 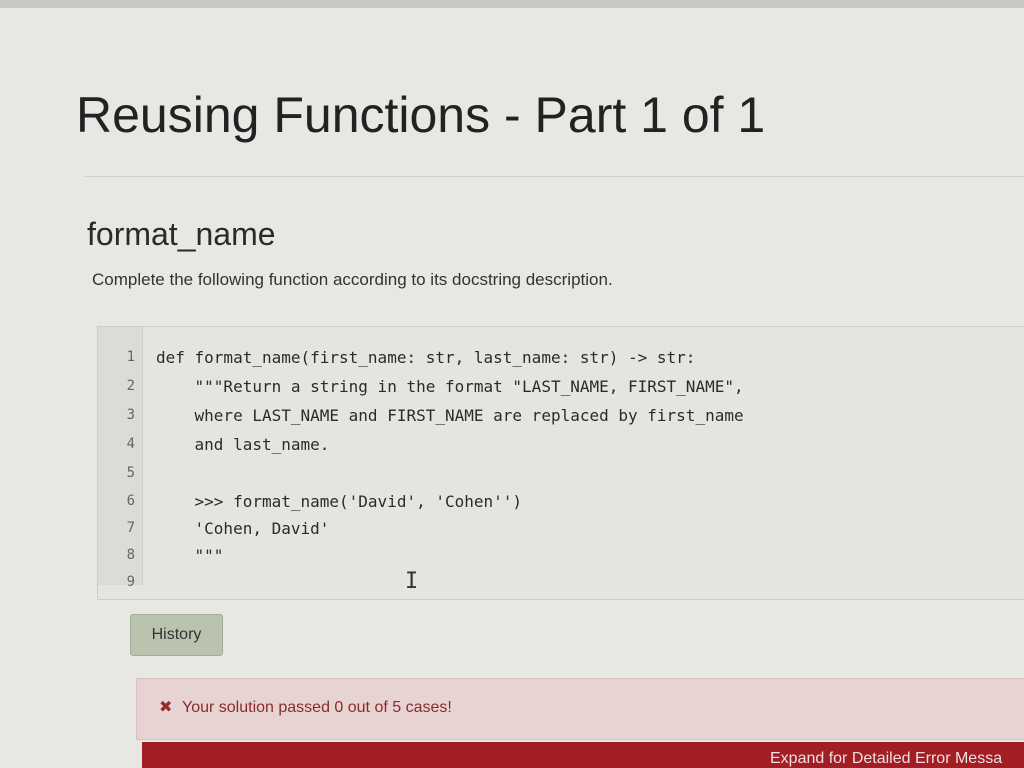 What do you see at coordinates (130, 415) in the screenshot?
I see `line-number: 3` at bounding box center [130, 415].